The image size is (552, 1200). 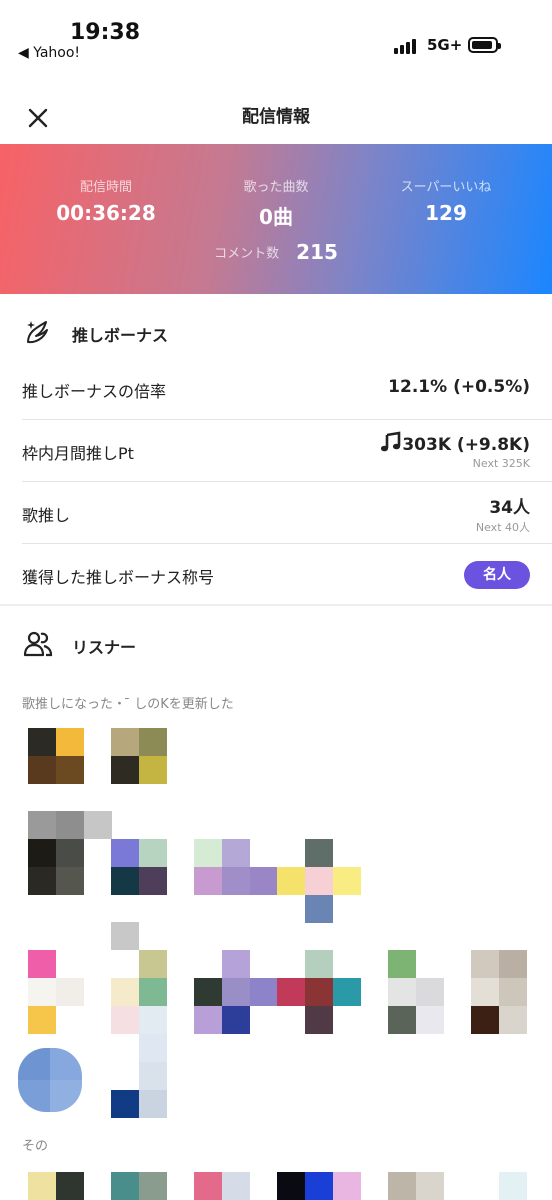 I want to click on oshi-bonus-header: 推しボーナス, so click(x=276, y=332).